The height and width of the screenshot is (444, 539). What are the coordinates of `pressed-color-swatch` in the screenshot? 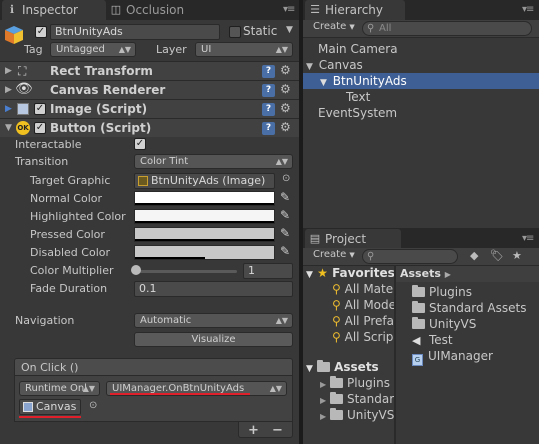 It's located at (204, 234).